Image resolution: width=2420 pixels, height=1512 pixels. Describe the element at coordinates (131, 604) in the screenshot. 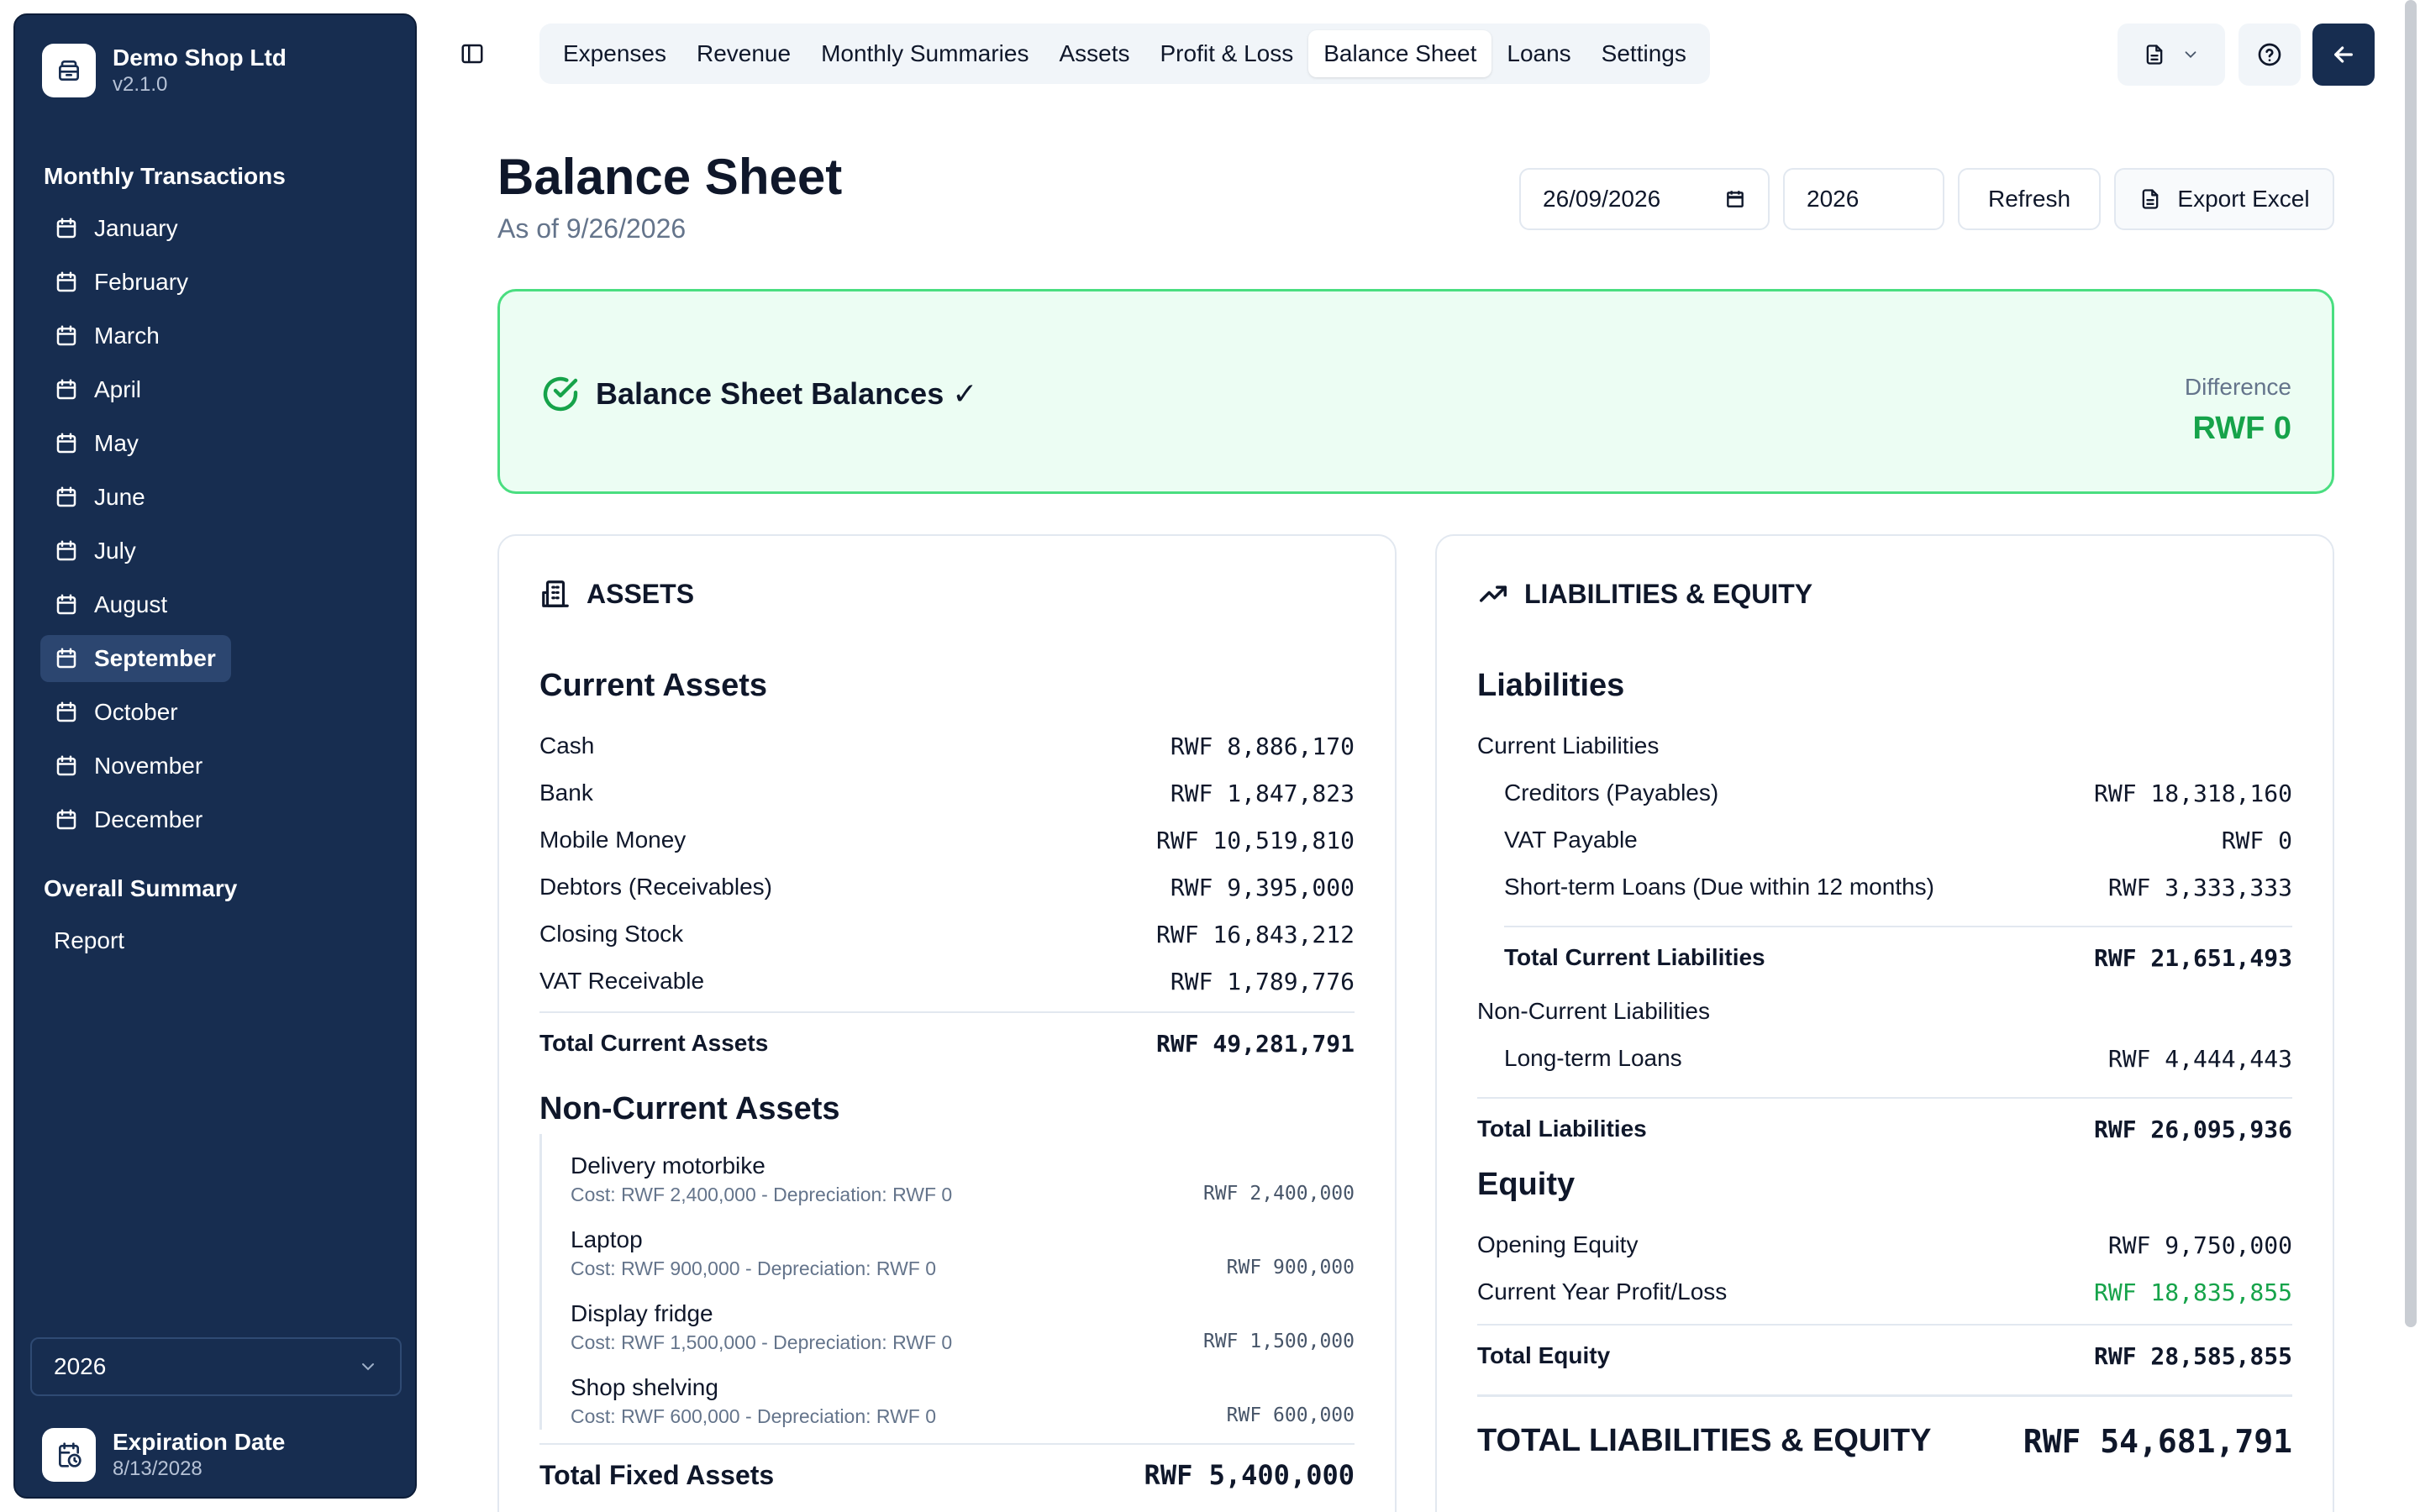

I see `sidebar-item-label: August` at that location.